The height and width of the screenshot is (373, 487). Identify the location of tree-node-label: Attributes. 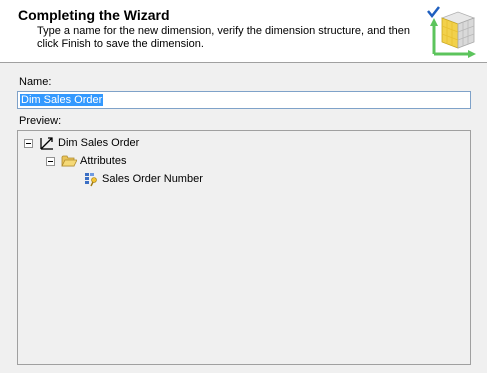
(103, 161).